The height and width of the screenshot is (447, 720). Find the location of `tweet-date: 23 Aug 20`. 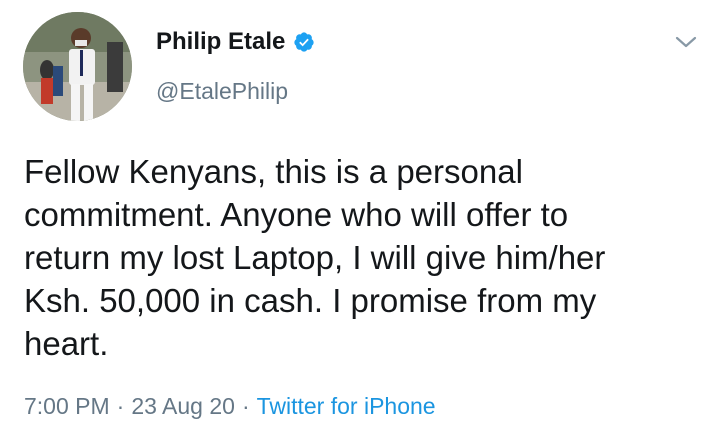

tweet-date: 23 Aug 20 is located at coordinates (183, 406).